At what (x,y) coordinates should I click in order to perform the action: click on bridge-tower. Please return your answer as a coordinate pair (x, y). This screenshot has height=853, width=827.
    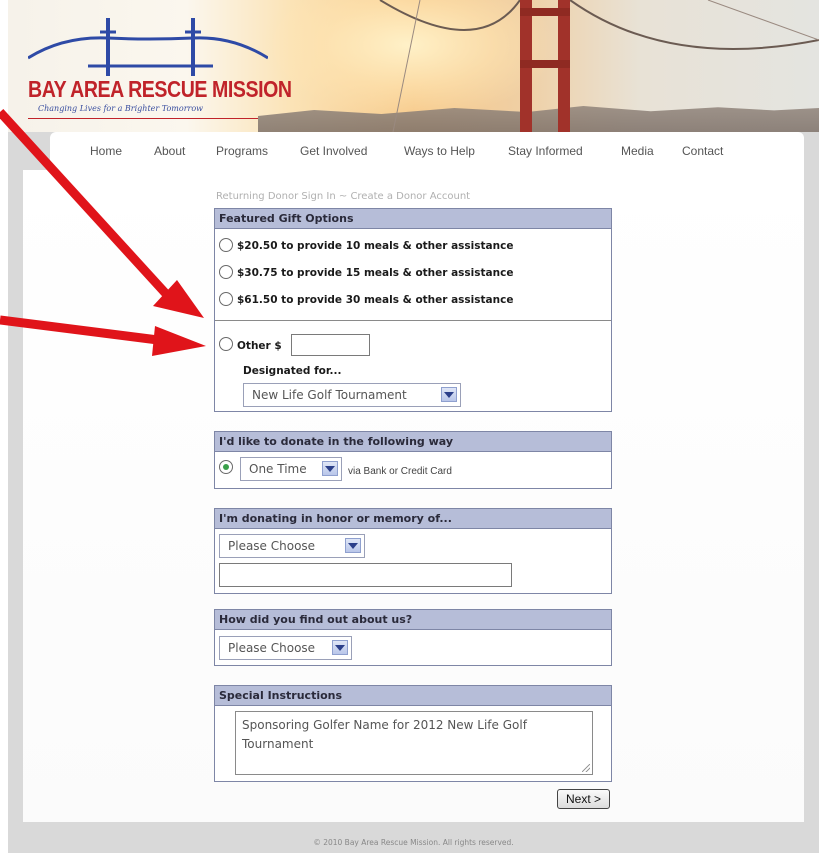
    Looking at the image, I should click on (545, 66).